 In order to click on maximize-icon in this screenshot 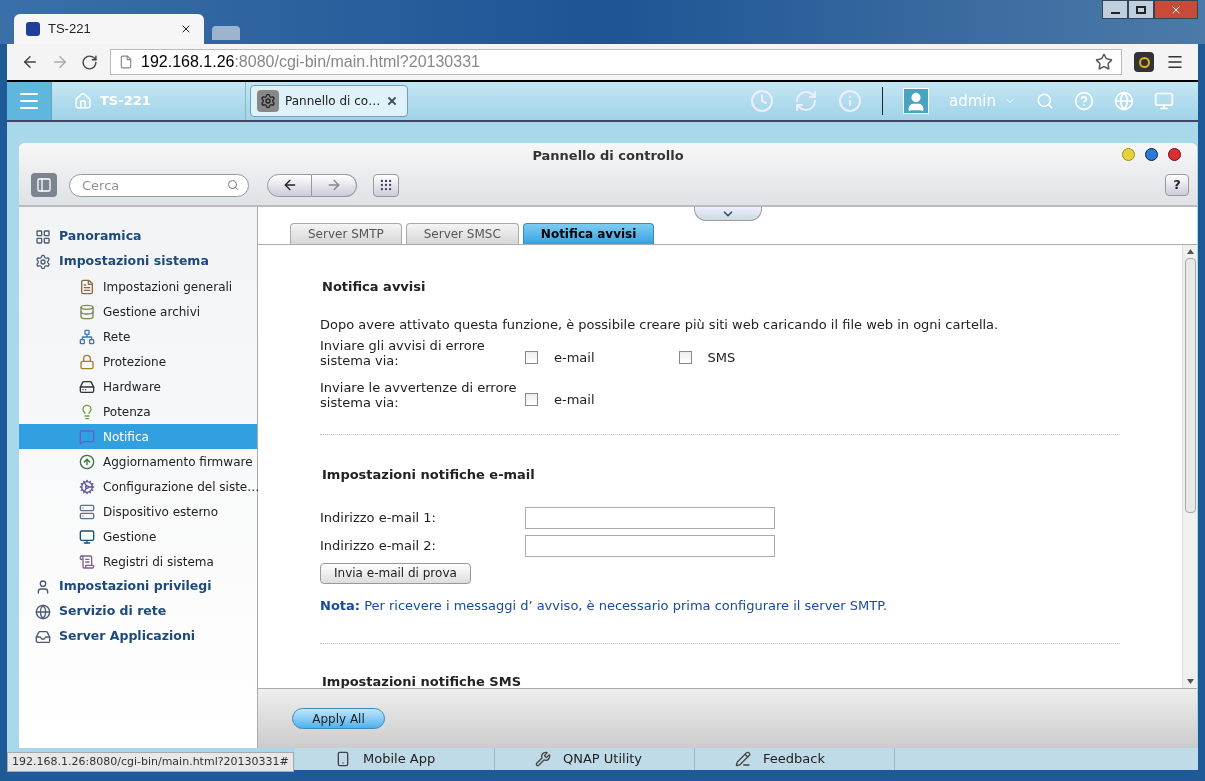, I will do `click(1151, 154)`.